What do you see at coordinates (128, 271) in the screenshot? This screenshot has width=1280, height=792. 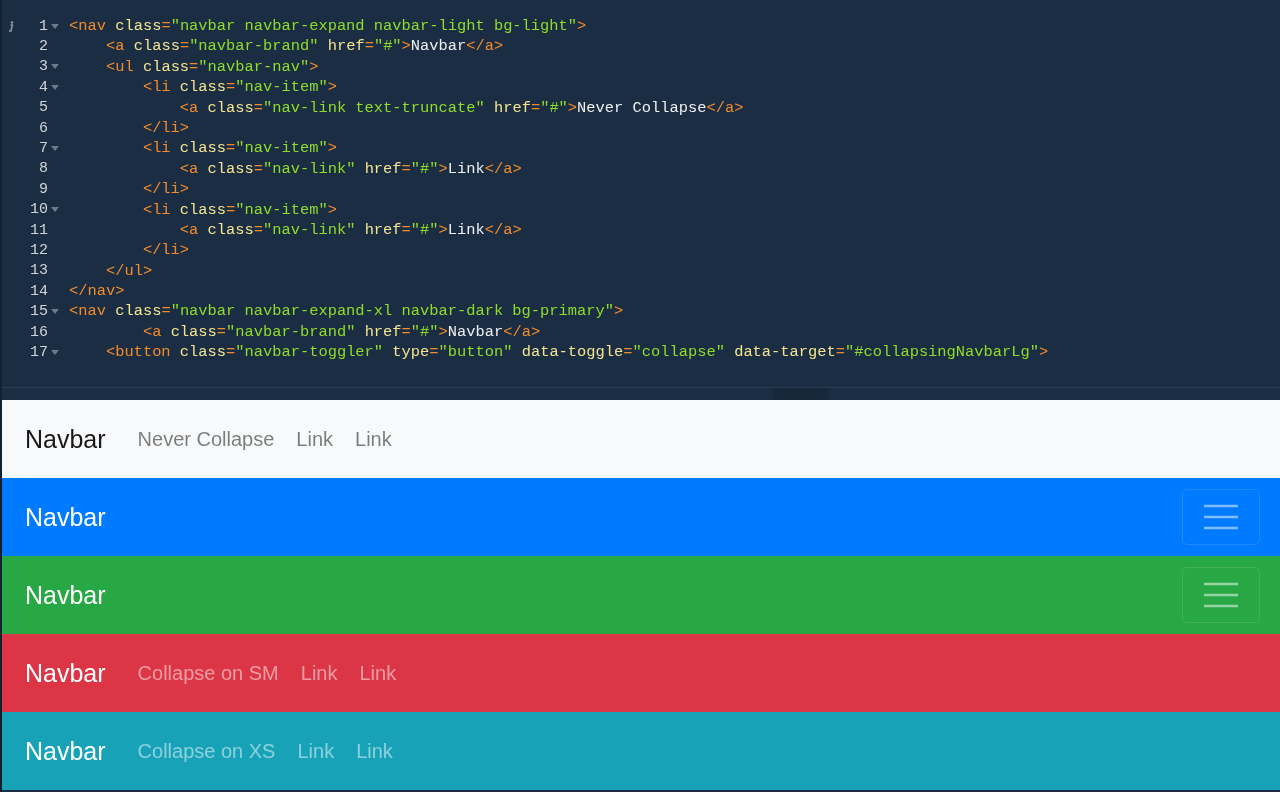 I see `code-line: </ul>` at bounding box center [128, 271].